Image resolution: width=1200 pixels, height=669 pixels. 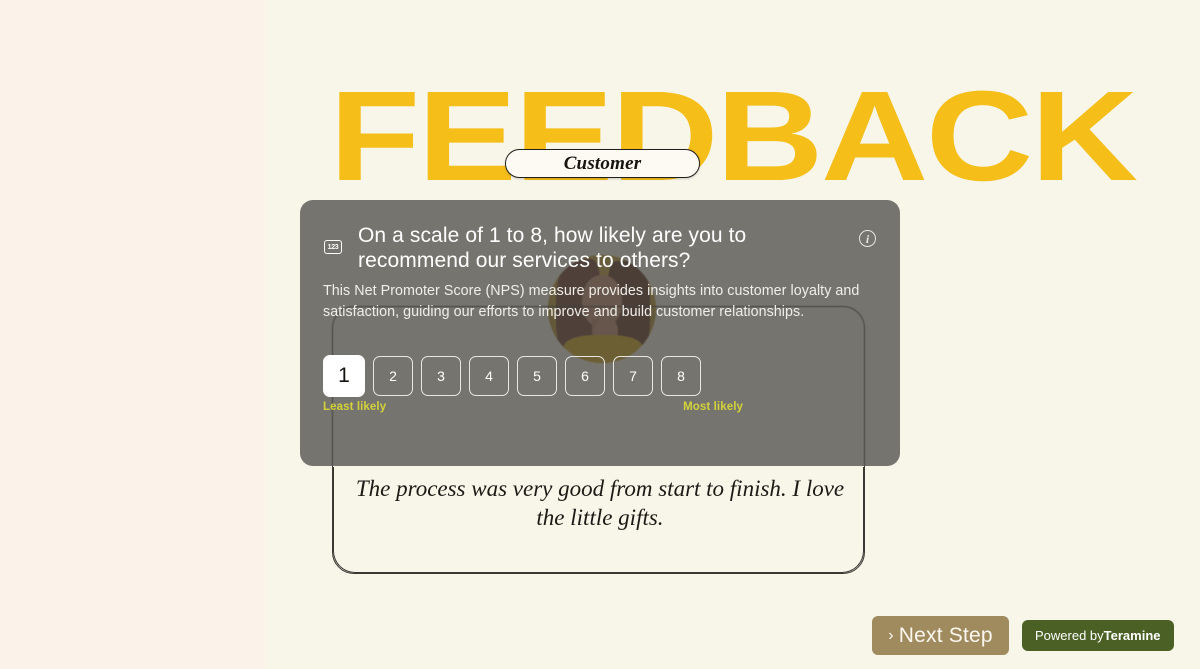 What do you see at coordinates (489, 376) in the screenshot?
I see `rating-option-4: 4` at bounding box center [489, 376].